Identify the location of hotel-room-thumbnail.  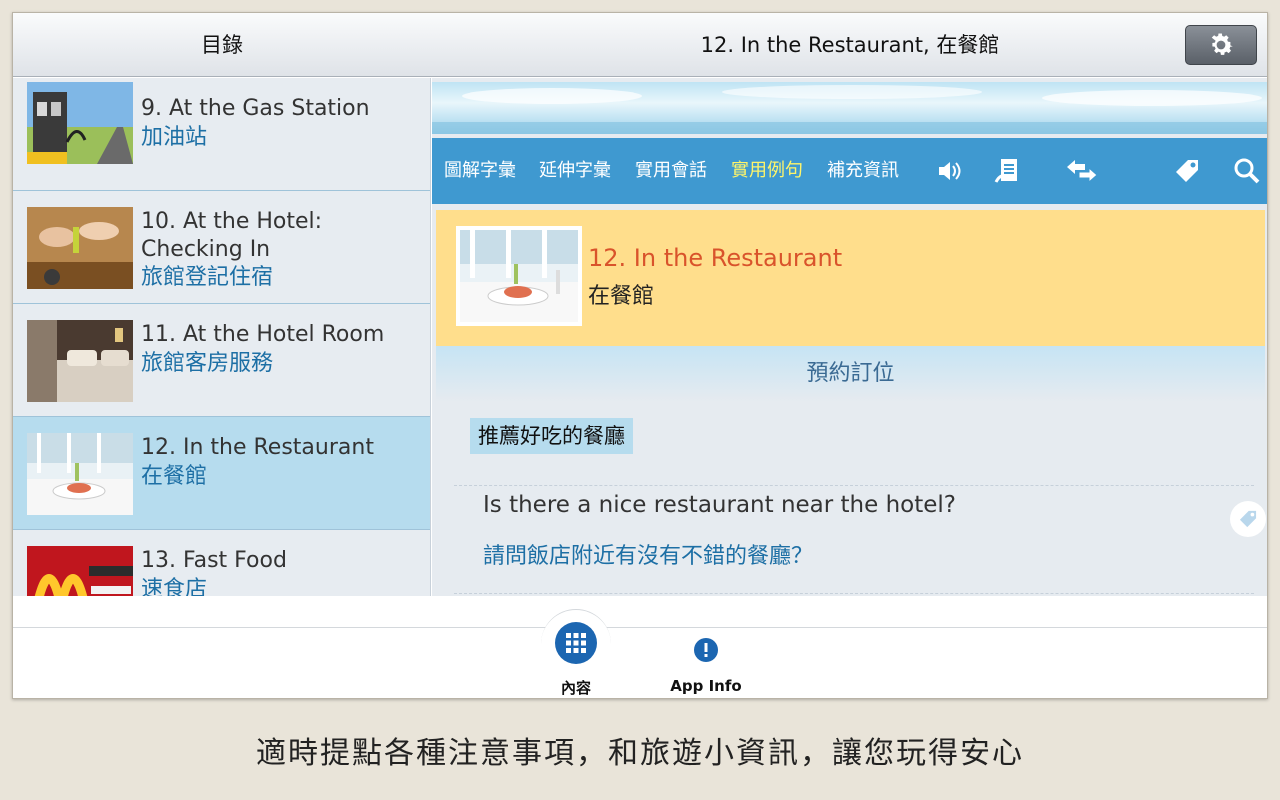
(80, 361).